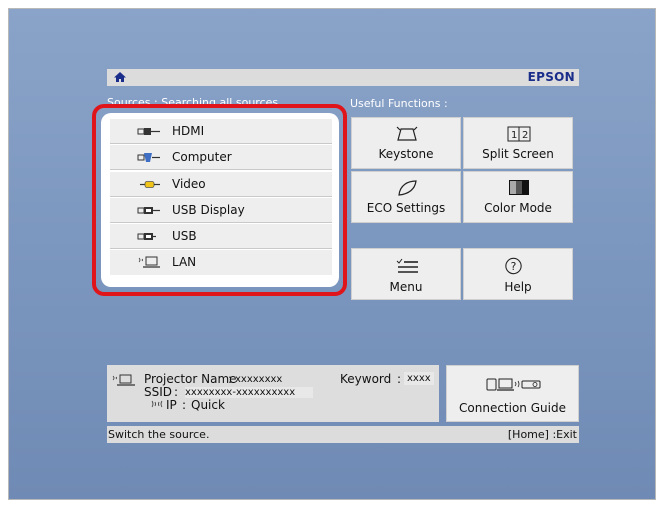 This screenshot has width=663, height=506. What do you see at coordinates (406, 154) in the screenshot?
I see `function-label: Keystone` at bounding box center [406, 154].